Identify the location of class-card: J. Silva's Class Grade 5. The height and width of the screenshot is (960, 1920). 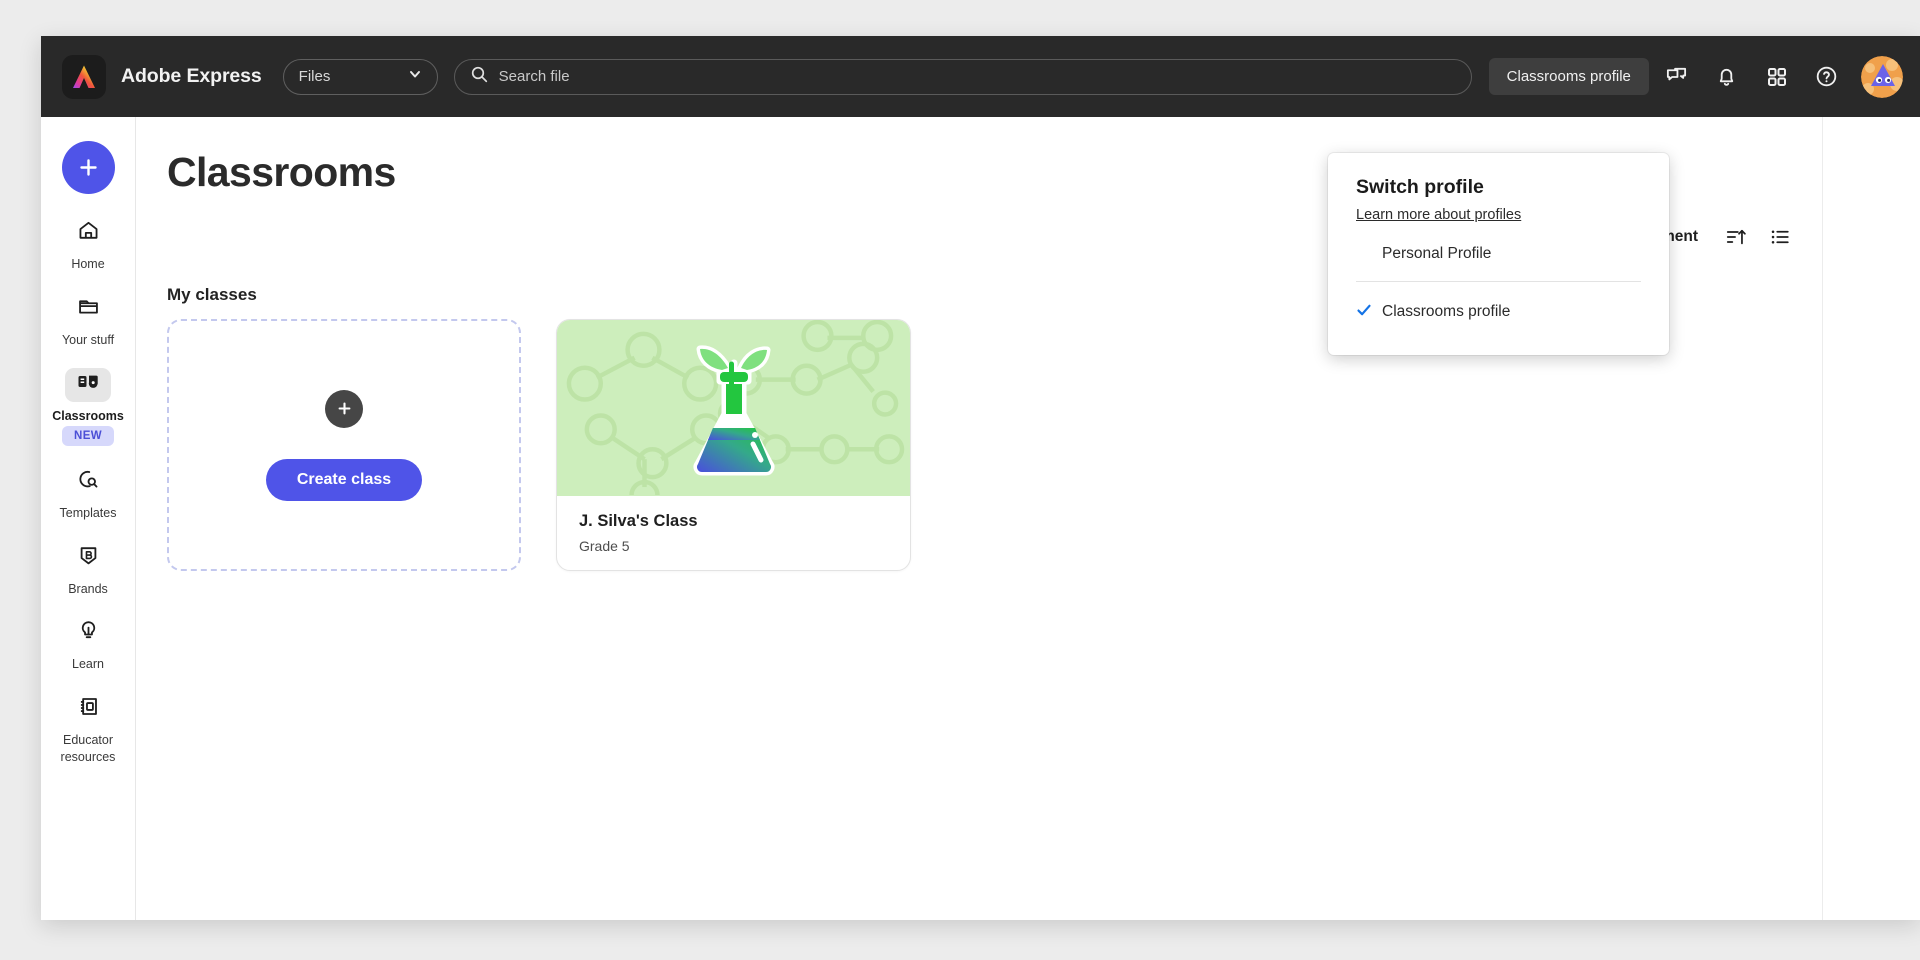
(733, 445).